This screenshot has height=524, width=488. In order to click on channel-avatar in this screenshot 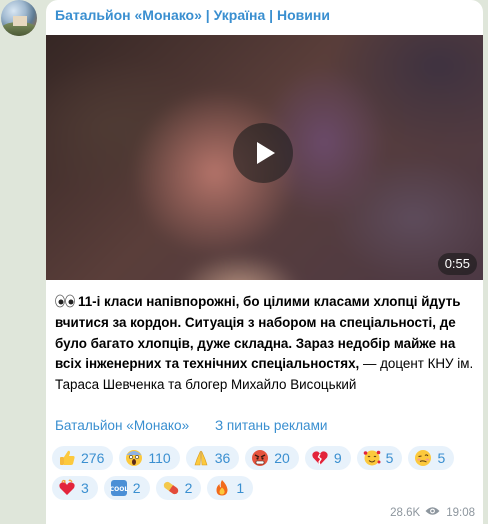, I will do `click(19, 18)`.